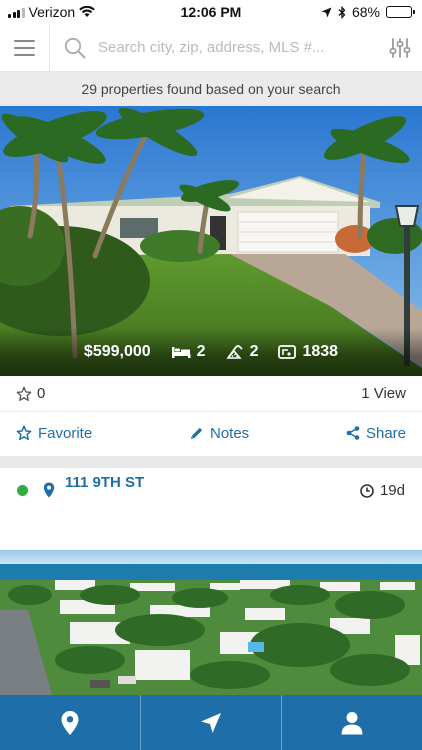 This screenshot has height=750, width=422. I want to click on days-on-market: 19d, so click(382, 490).